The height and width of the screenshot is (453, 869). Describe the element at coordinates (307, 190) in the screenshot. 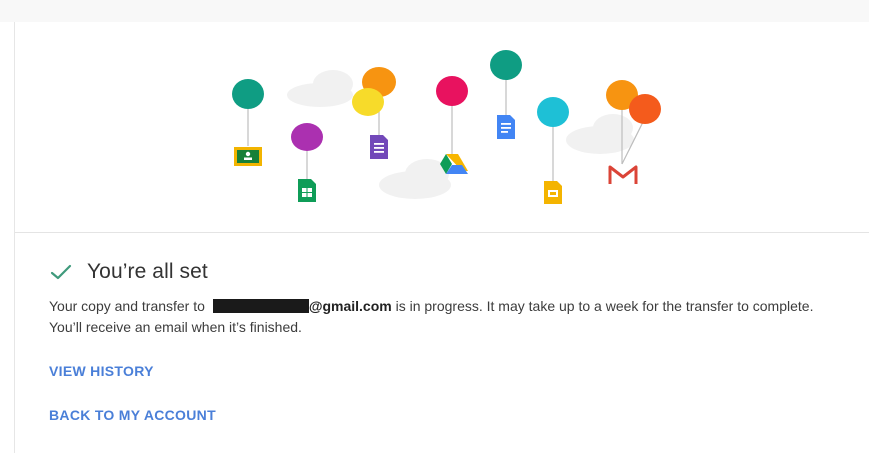

I see `sheets-icon` at that location.